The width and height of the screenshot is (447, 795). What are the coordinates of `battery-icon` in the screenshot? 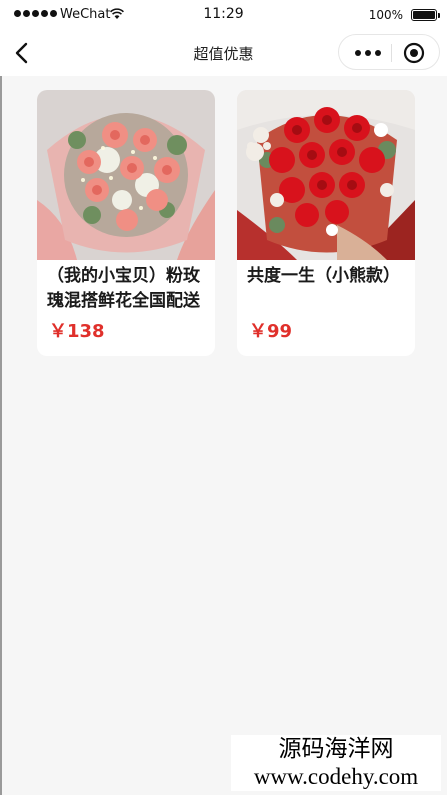 It's located at (425, 15).